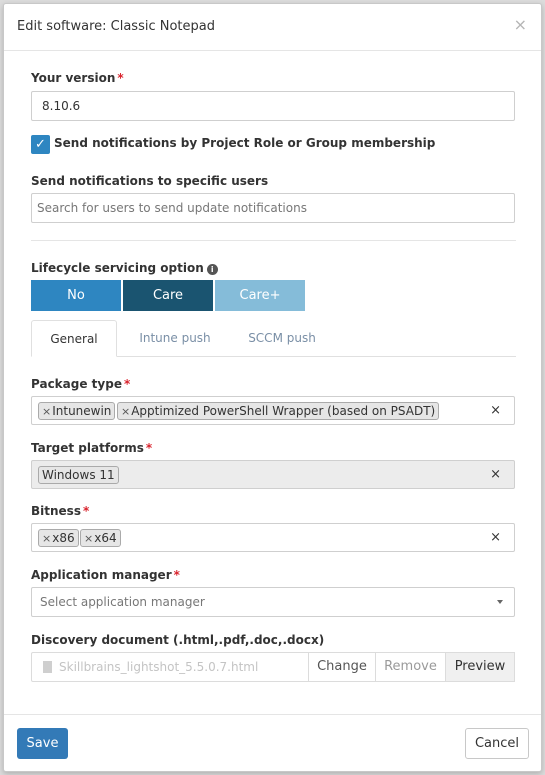 This screenshot has width=545, height=775. Describe the element at coordinates (273, 474) in the screenshot. I see `target-platforms-select: Windows 11 ×` at that location.